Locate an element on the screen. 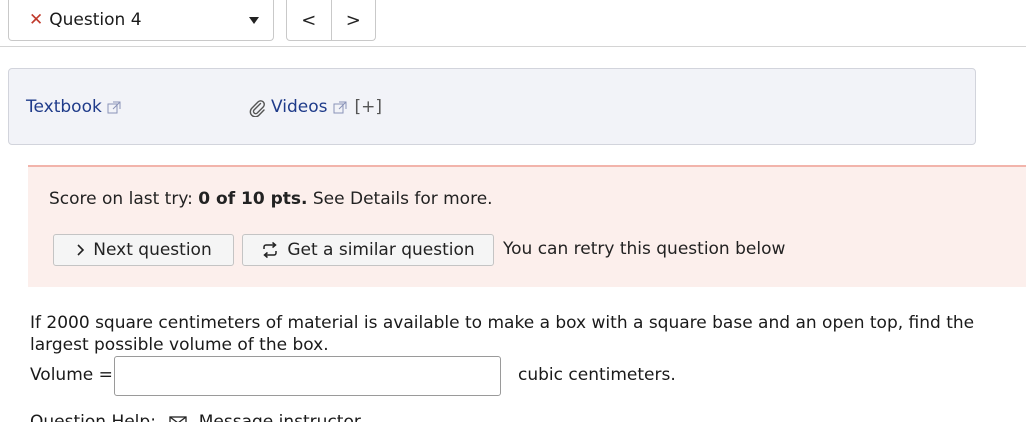 Image resolution: width=1026 pixels, height=422 pixels. textbook-link: Textbook is located at coordinates (73, 107).